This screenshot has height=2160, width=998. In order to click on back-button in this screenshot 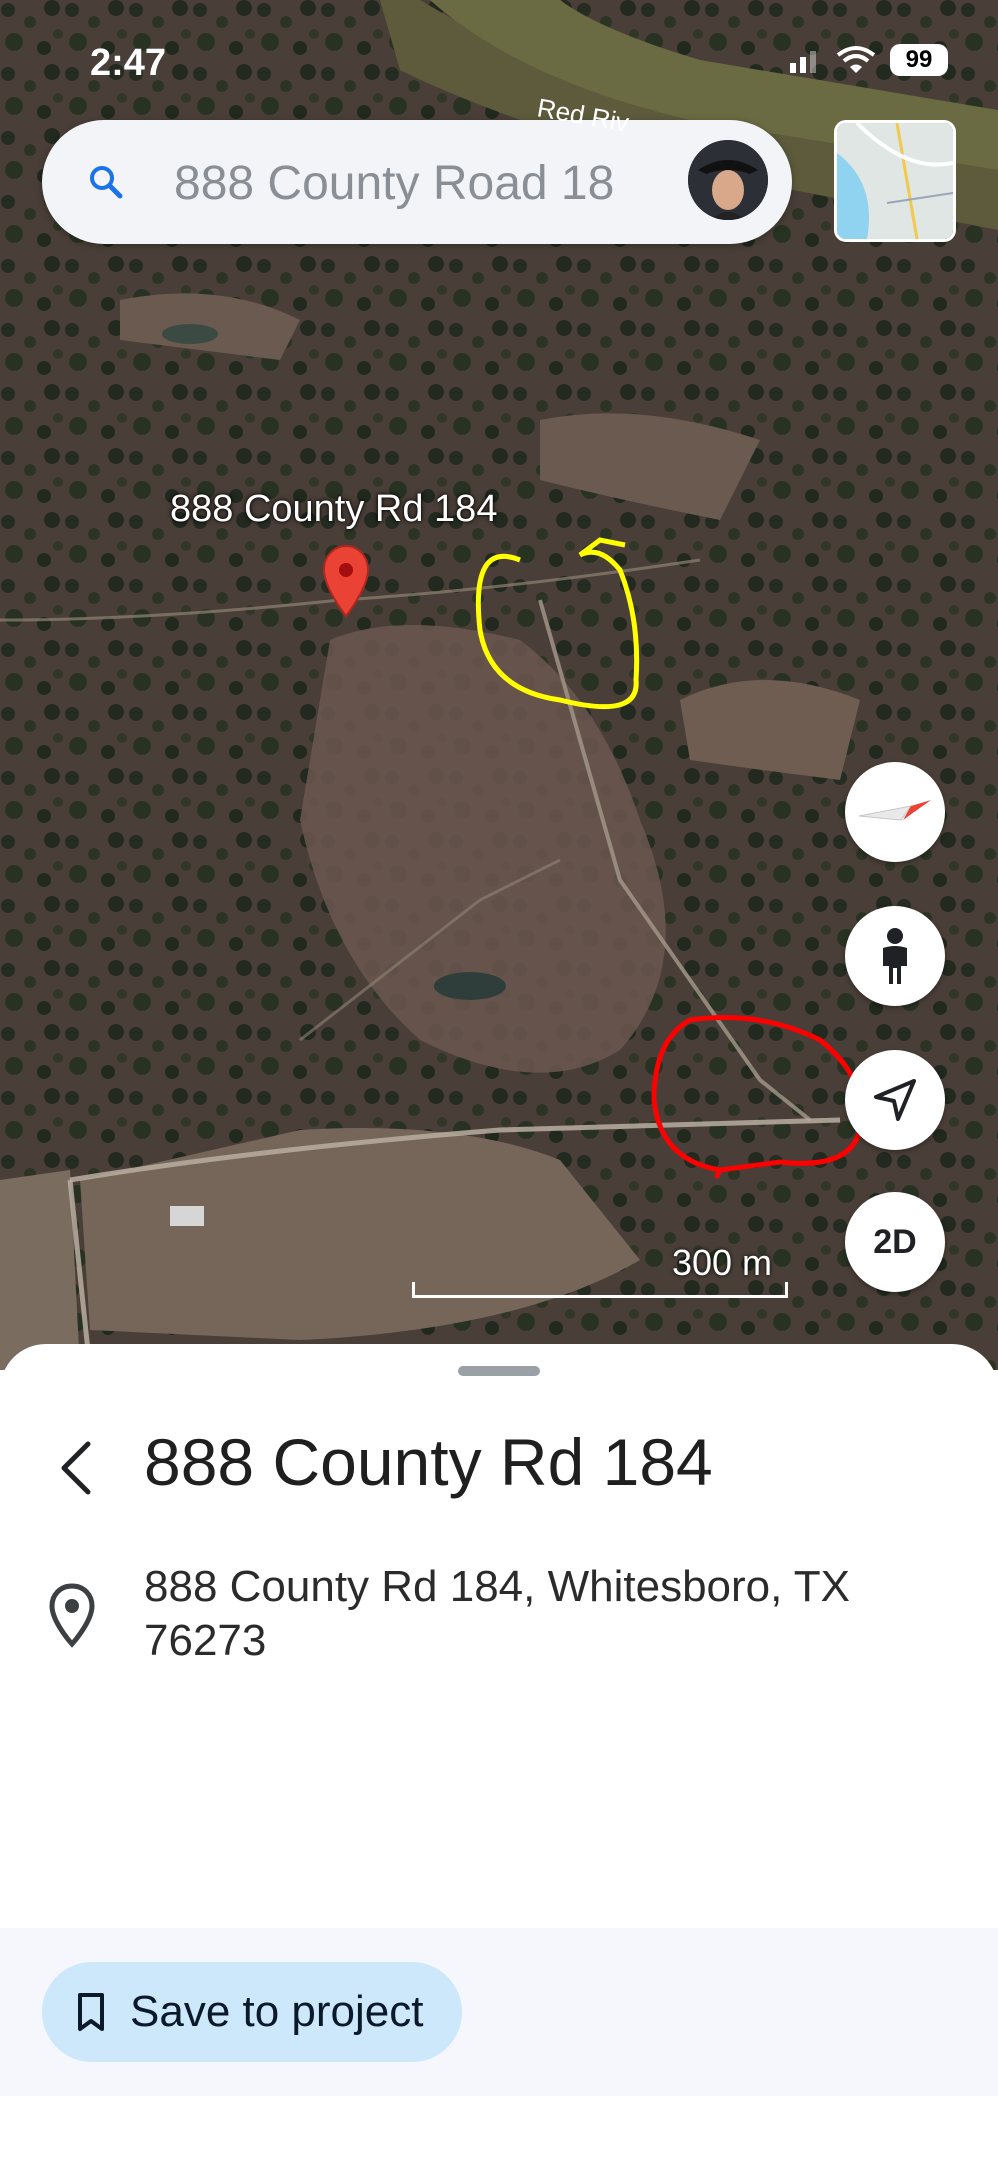, I will do `click(76, 1468)`.